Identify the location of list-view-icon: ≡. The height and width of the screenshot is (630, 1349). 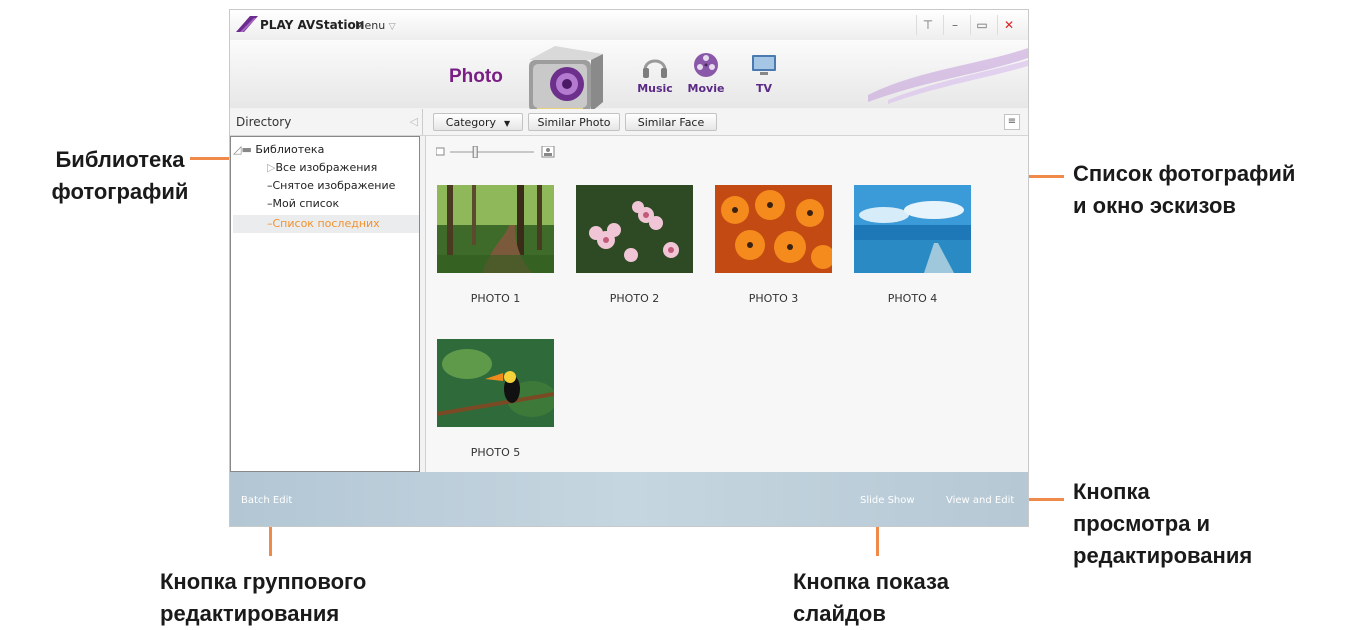
(1012, 122).